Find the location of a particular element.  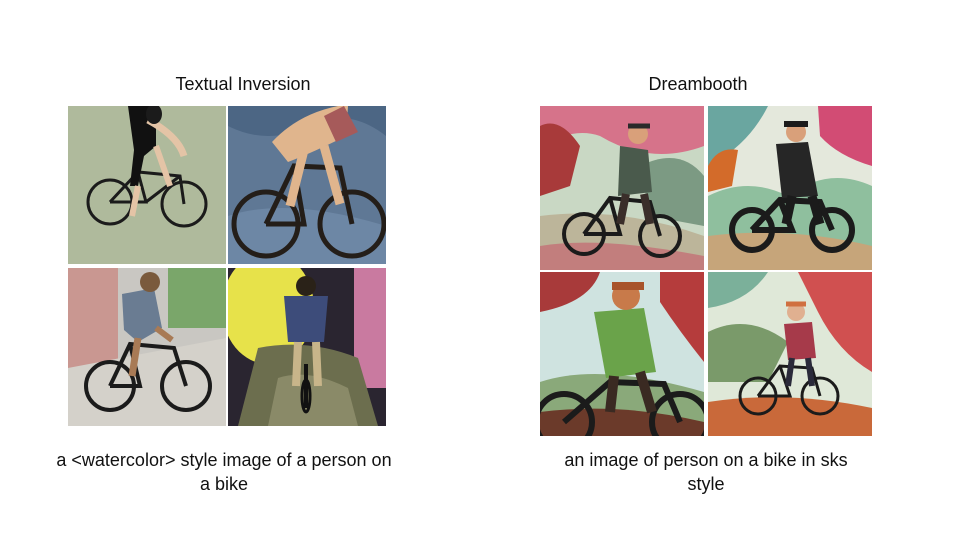

cyclist-street-image is located at coordinates (147, 347).